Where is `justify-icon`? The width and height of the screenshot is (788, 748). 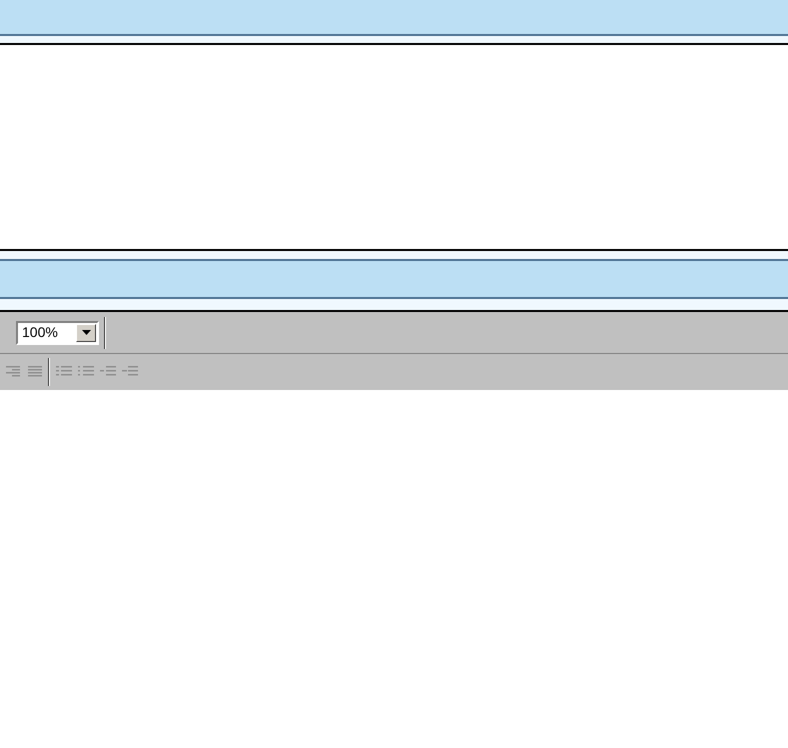 justify-icon is located at coordinates (34, 372).